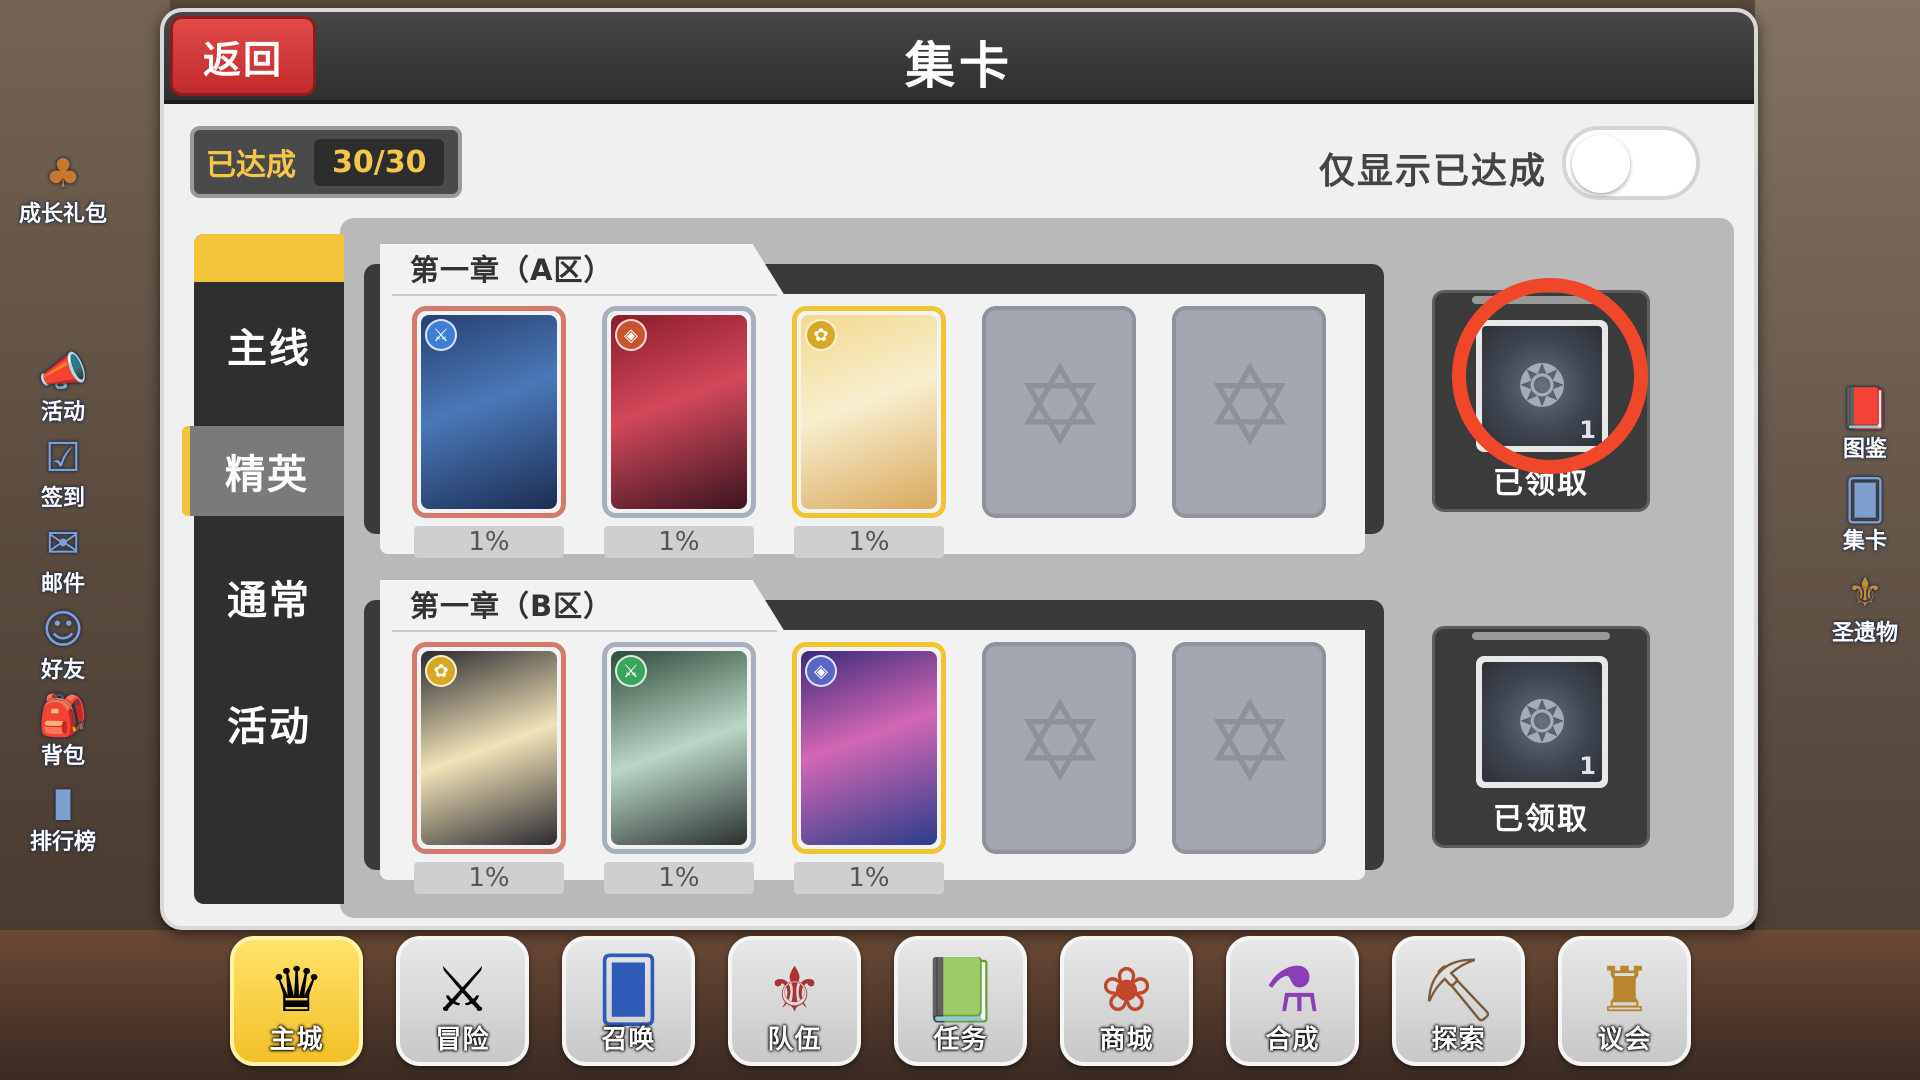 The width and height of the screenshot is (1920, 1080). What do you see at coordinates (1292, 989) in the screenshot?
I see `potion-icon: ⚗` at bounding box center [1292, 989].